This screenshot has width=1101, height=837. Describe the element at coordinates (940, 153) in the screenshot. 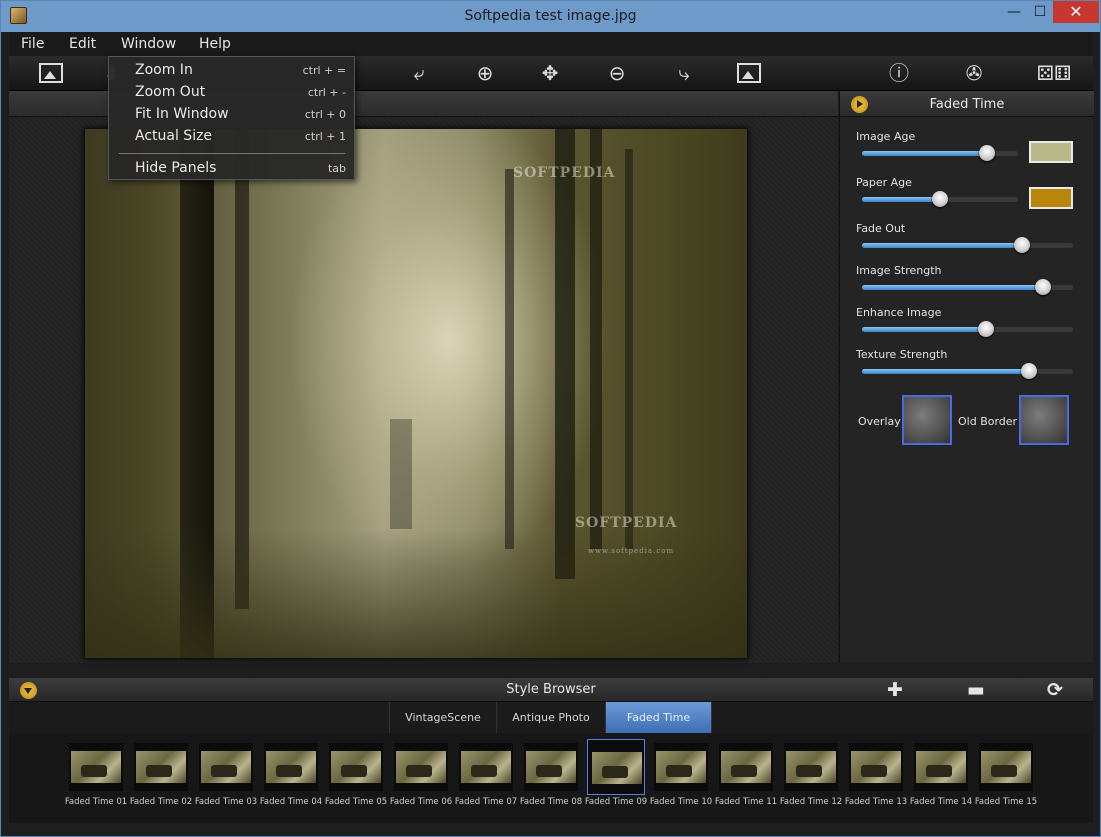

I see `image-age-slider` at that location.